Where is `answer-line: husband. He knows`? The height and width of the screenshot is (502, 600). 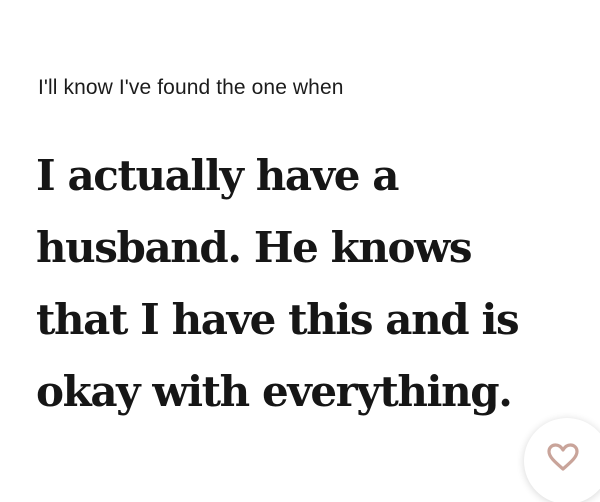 answer-line: husband. He knows is located at coordinates (254, 247).